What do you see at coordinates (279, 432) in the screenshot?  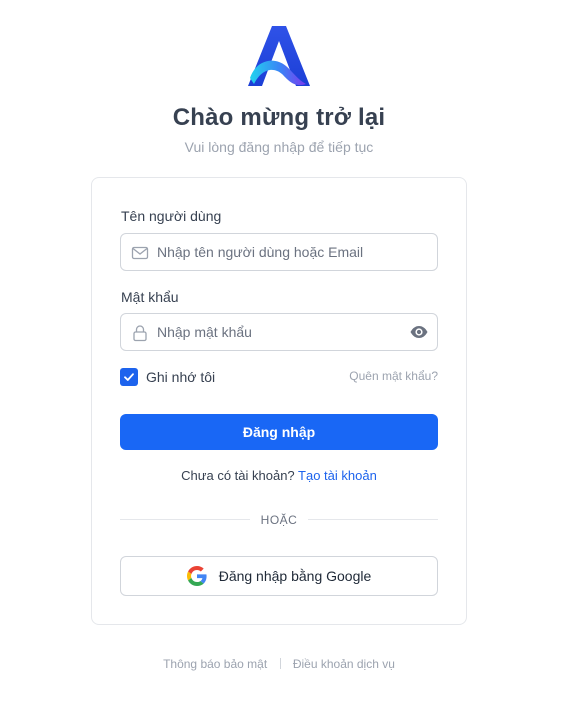 I see `login-button: Đăng nhập` at bounding box center [279, 432].